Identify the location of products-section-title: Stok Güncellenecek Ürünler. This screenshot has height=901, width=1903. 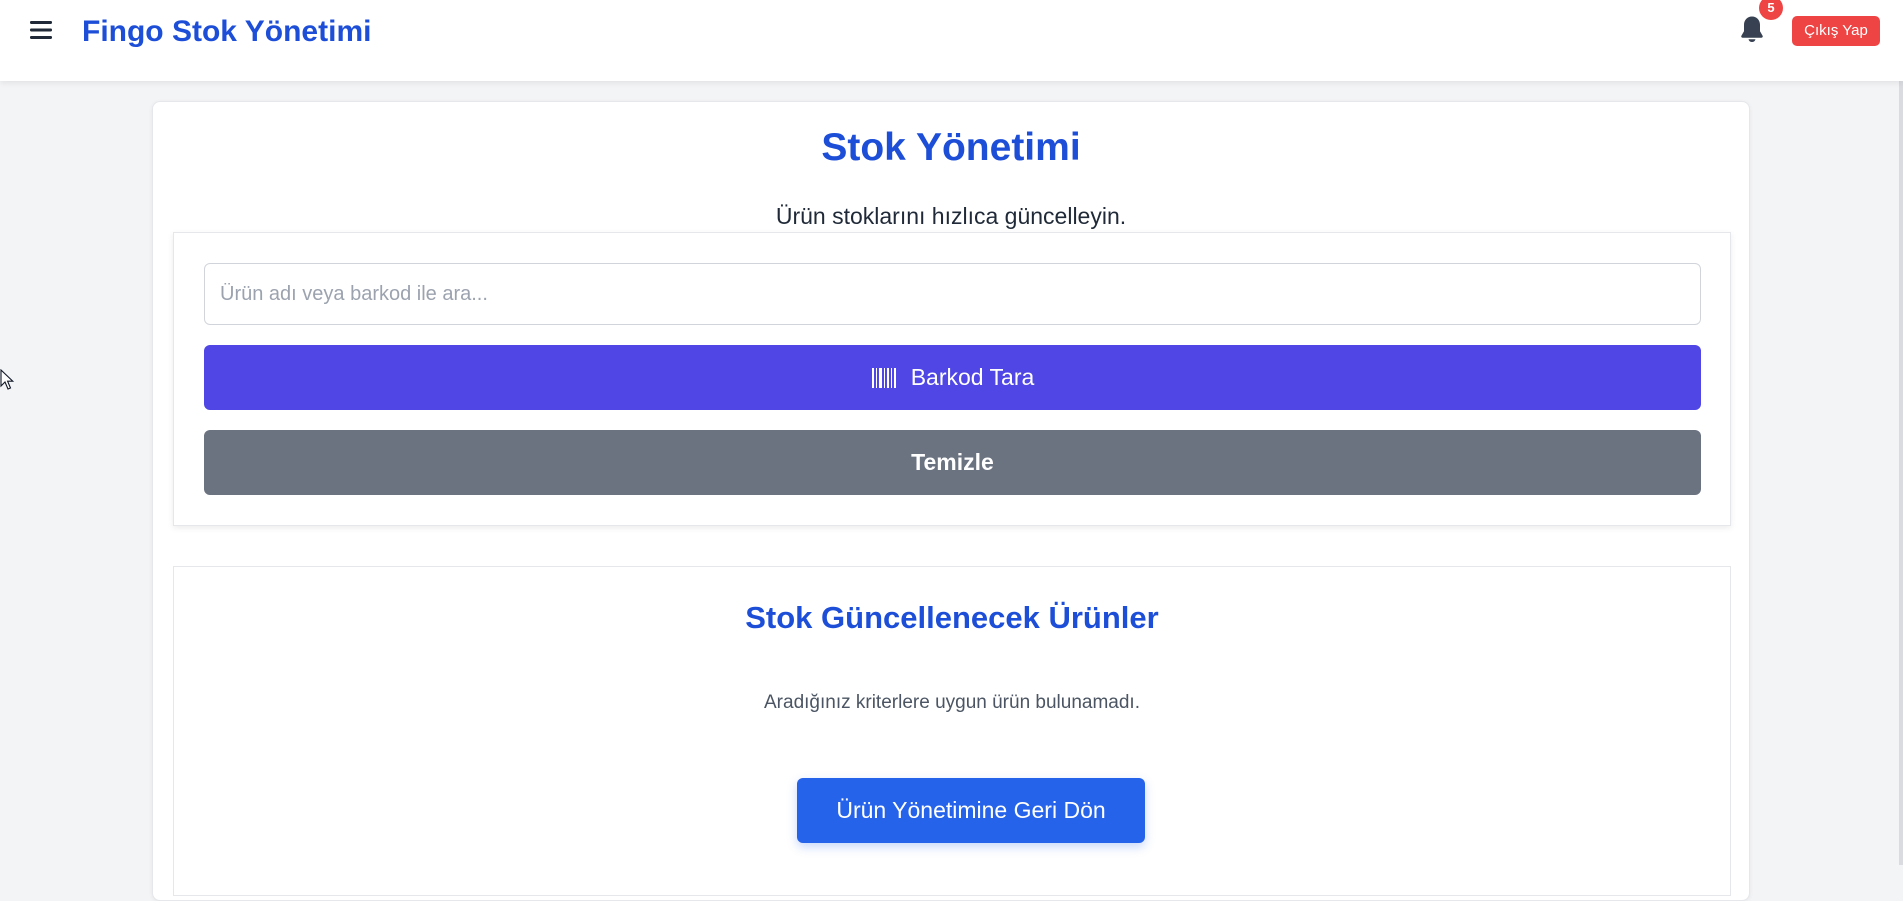
(952, 617).